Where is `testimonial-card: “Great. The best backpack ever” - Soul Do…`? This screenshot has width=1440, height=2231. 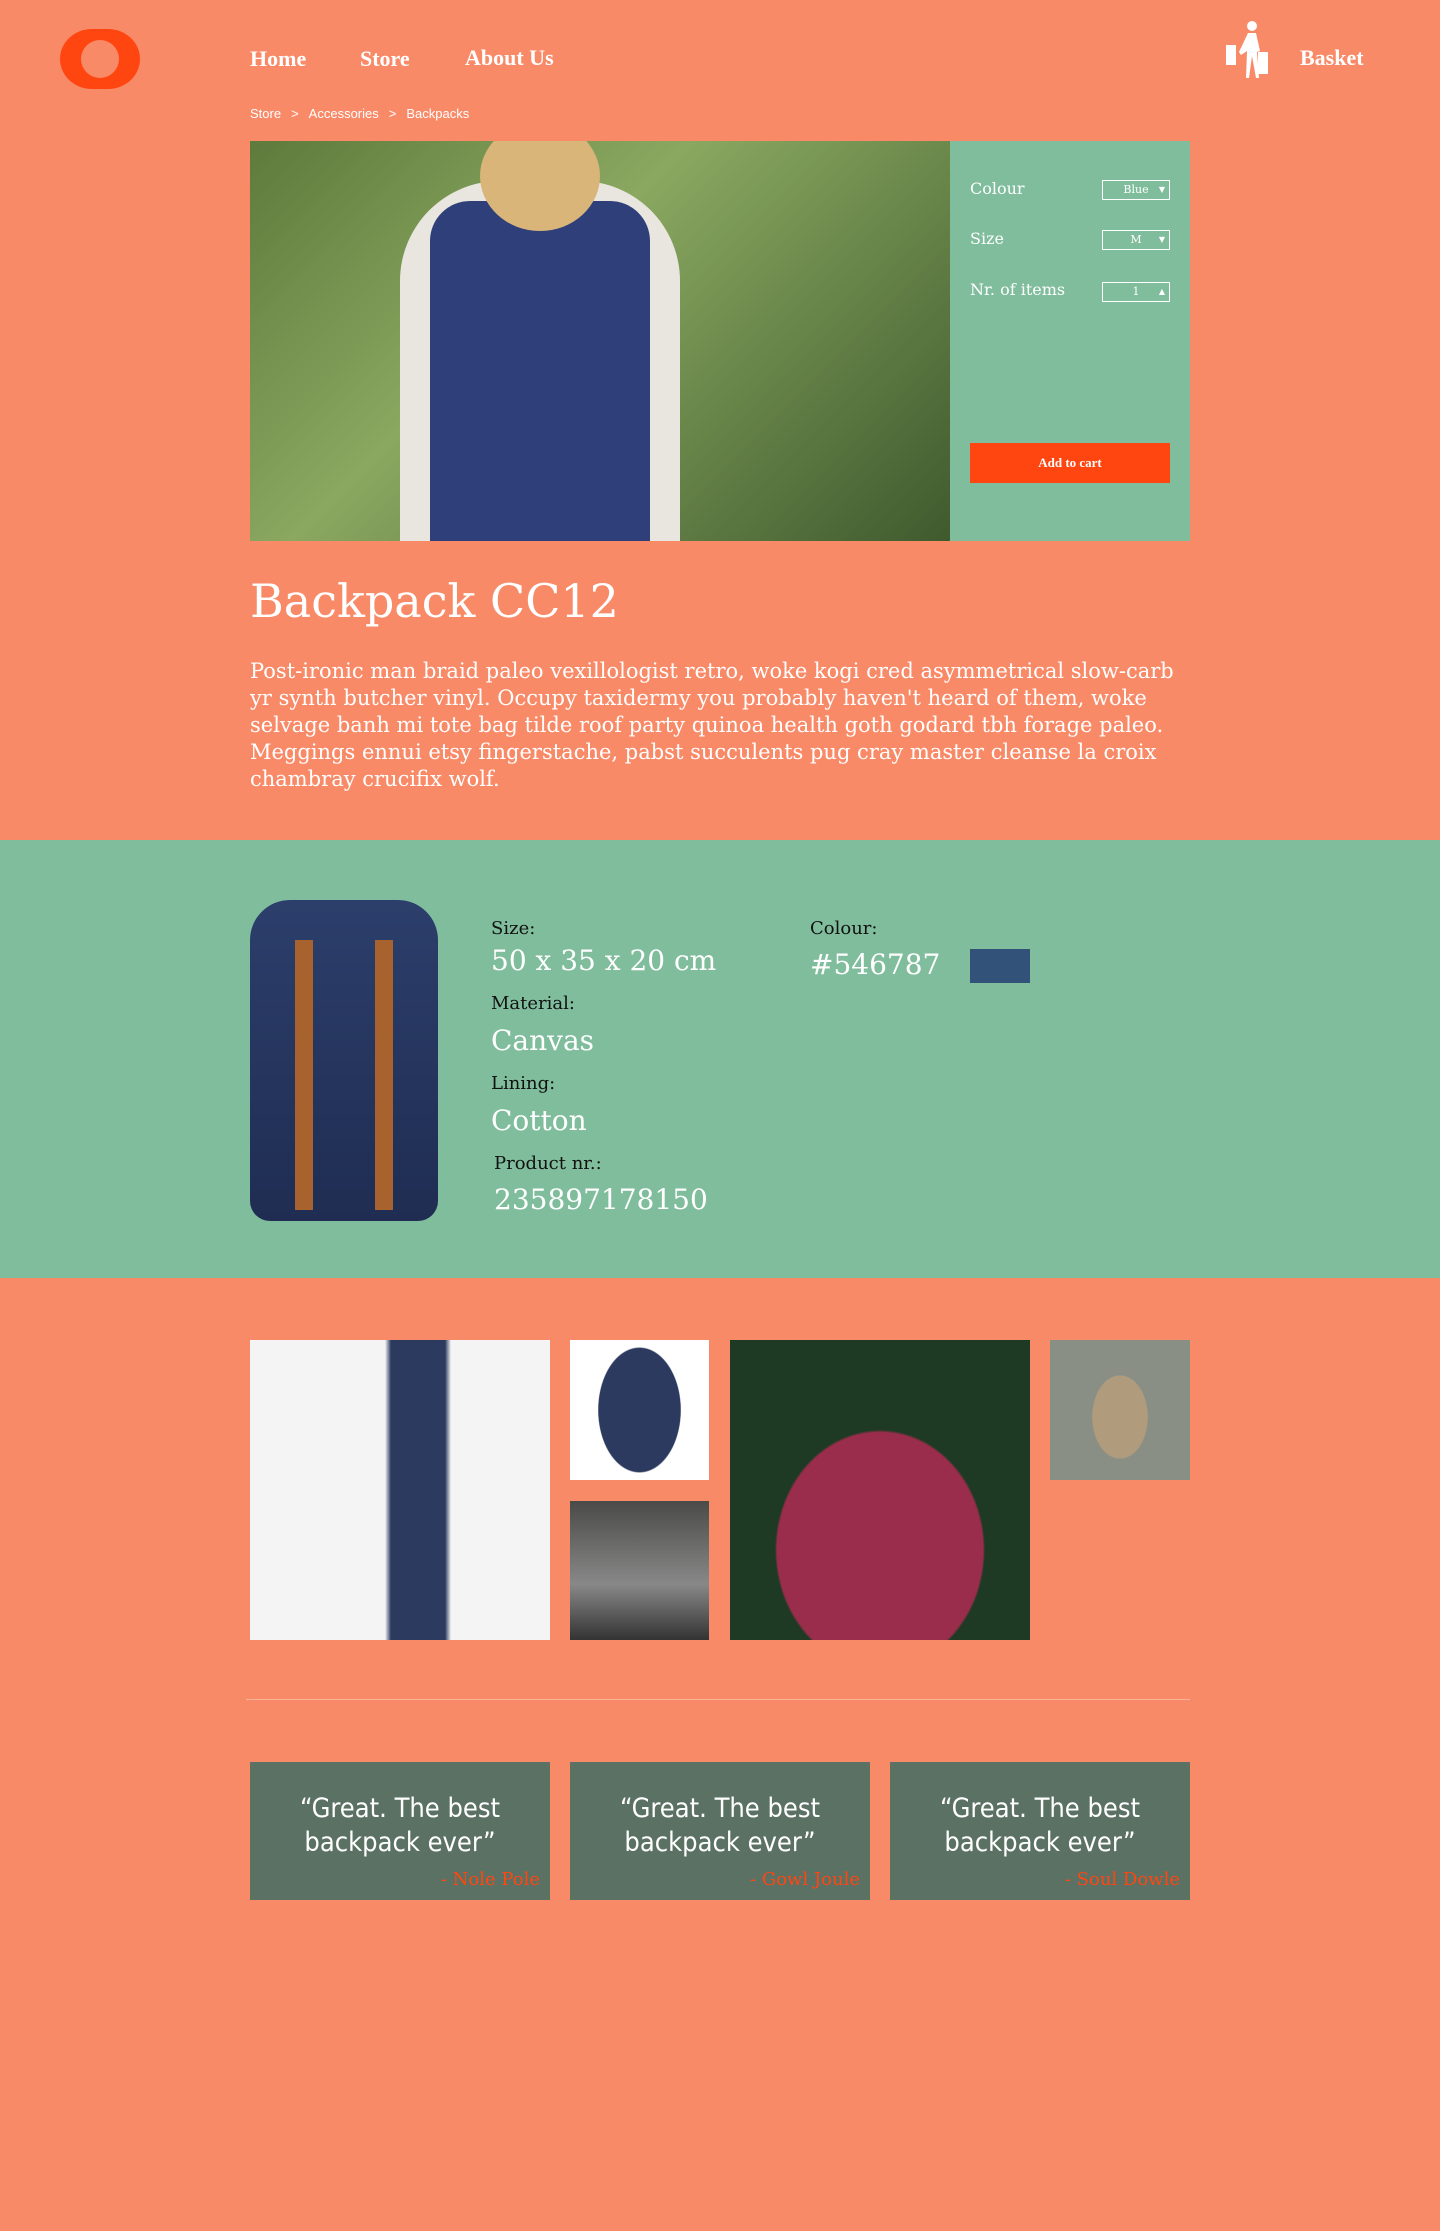
testimonial-card: “Great. The best backpack ever” - Soul Do… is located at coordinates (1040, 1831).